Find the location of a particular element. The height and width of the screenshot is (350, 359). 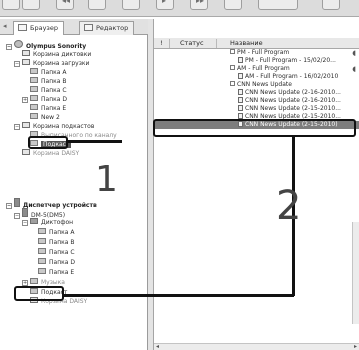

tree-item-device-folder-e: Папка E is located at coordinates (56, 272).